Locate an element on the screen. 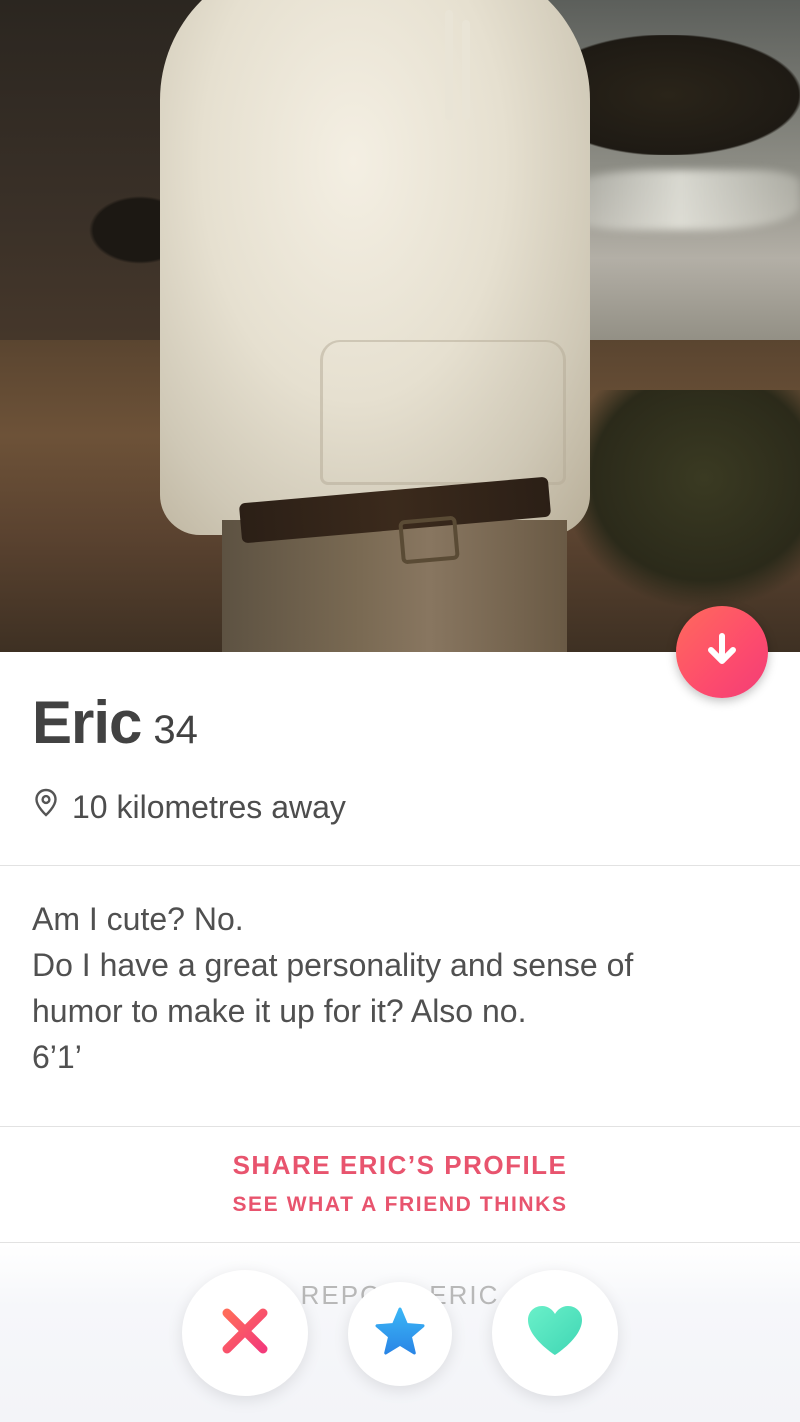 This screenshot has width=800, height=1422. profile-age: 34 is located at coordinates (175, 730).